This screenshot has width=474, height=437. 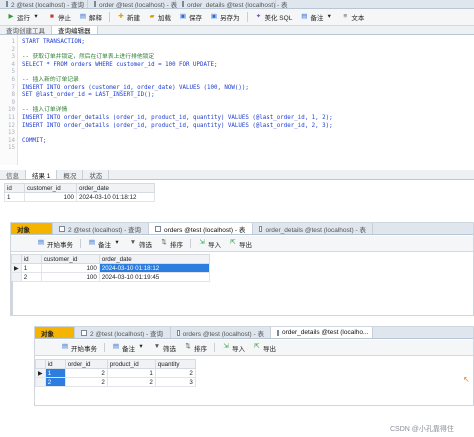 What do you see at coordinates (190, 17) in the screenshot?
I see `save-button: ▣ 保存` at bounding box center [190, 17].